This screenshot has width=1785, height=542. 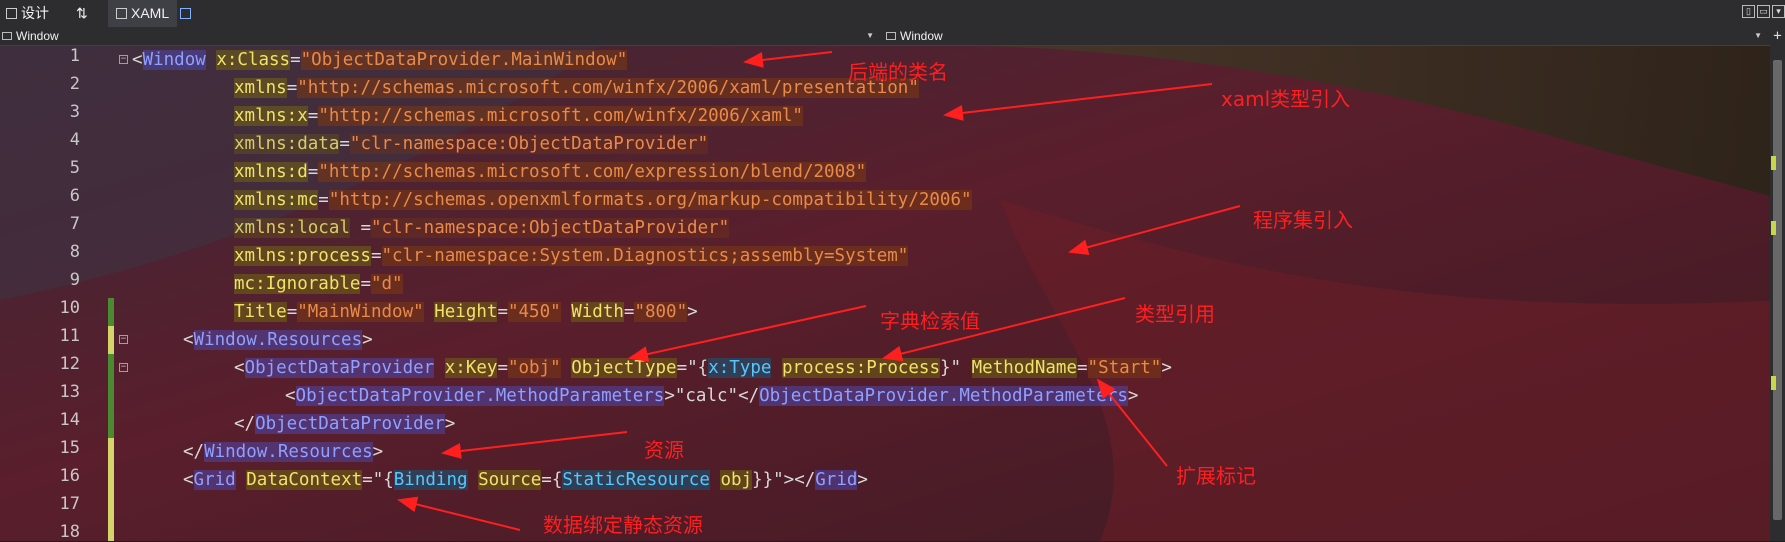 I want to click on annotation-markup-ext: 扩展标记, so click(x=1216, y=476).